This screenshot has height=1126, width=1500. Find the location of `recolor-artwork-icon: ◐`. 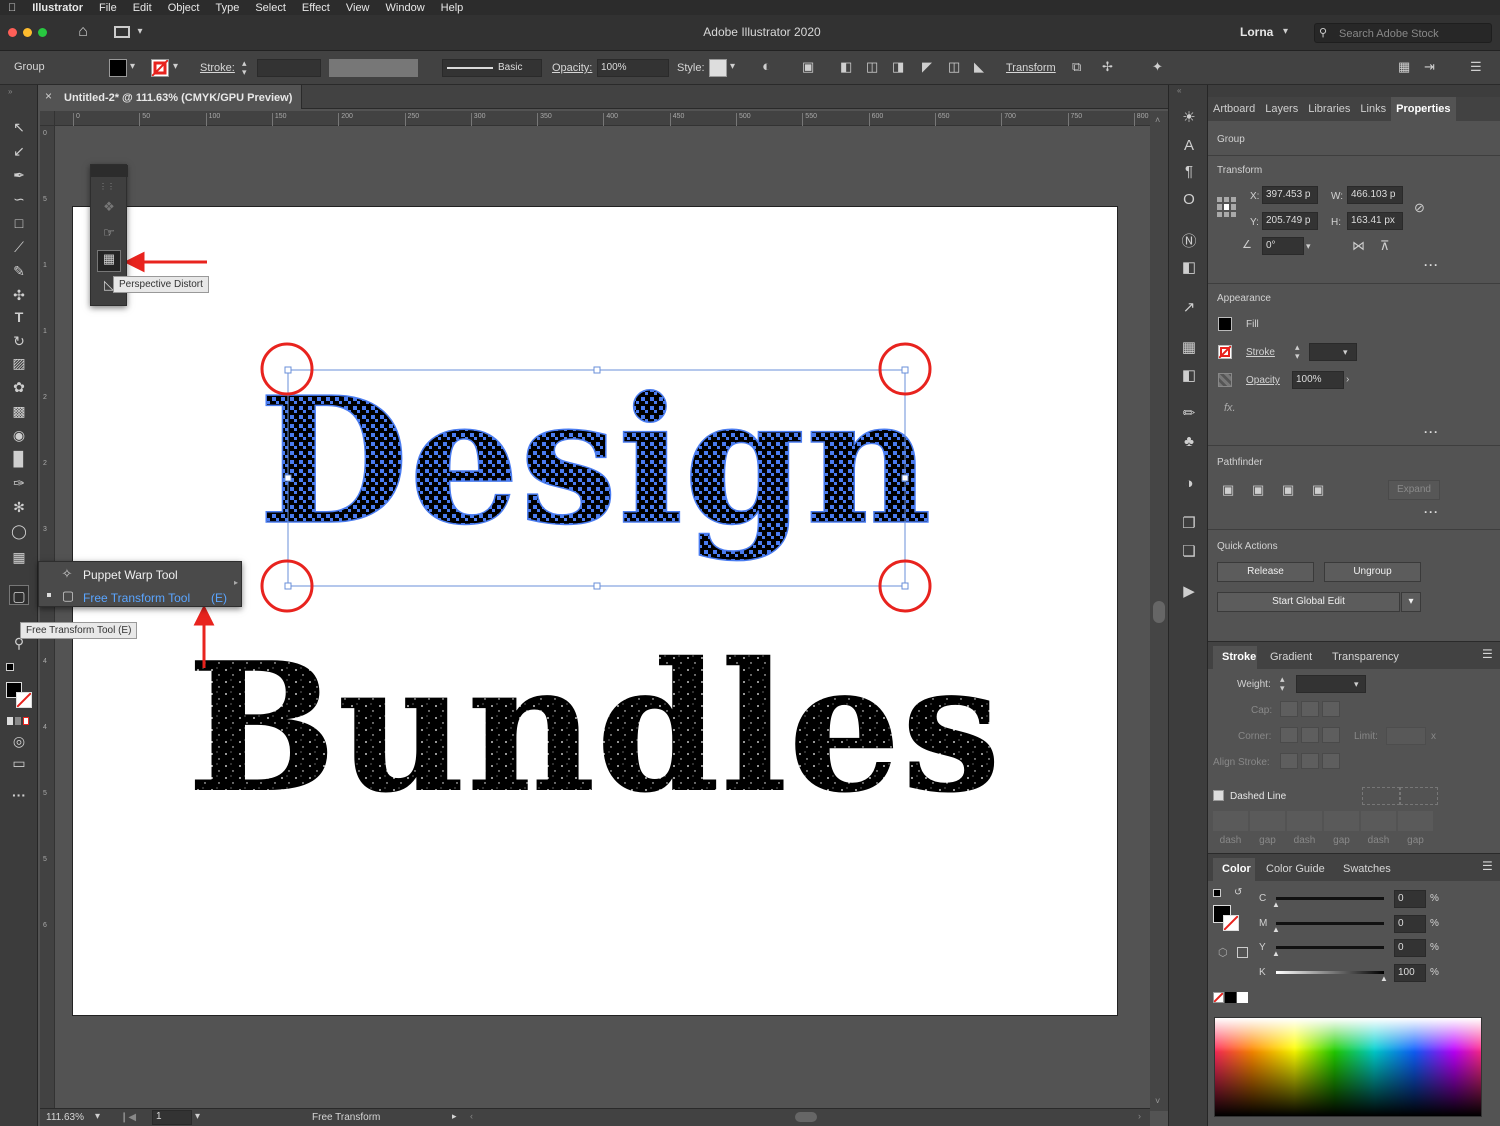

recolor-artwork-icon: ◐ is located at coordinates (766, 67).